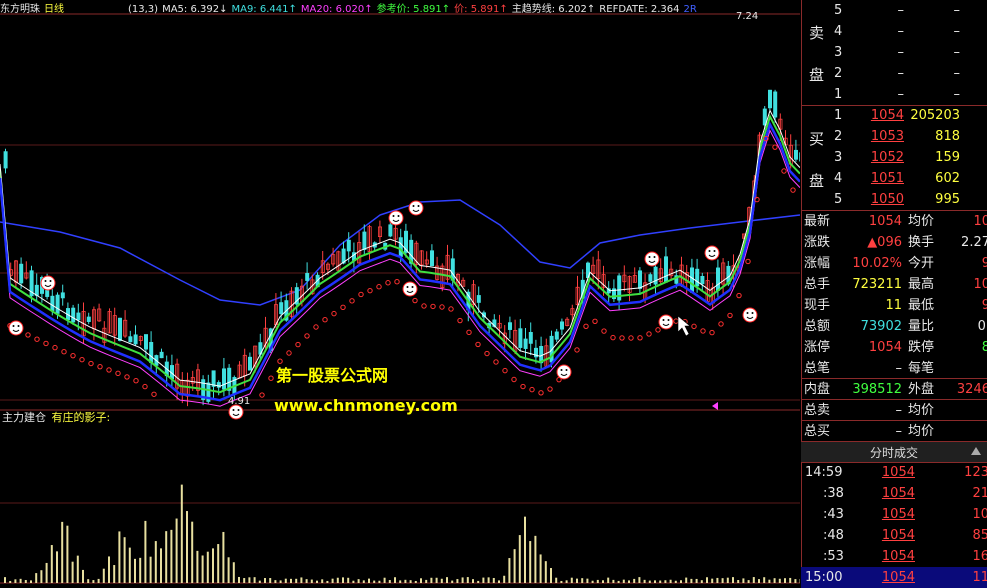 This screenshot has width=987, height=588. Describe the element at coordinates (24, 417) in the screenshot. I see `sub-indicator-name: 主力建仓` at that location.